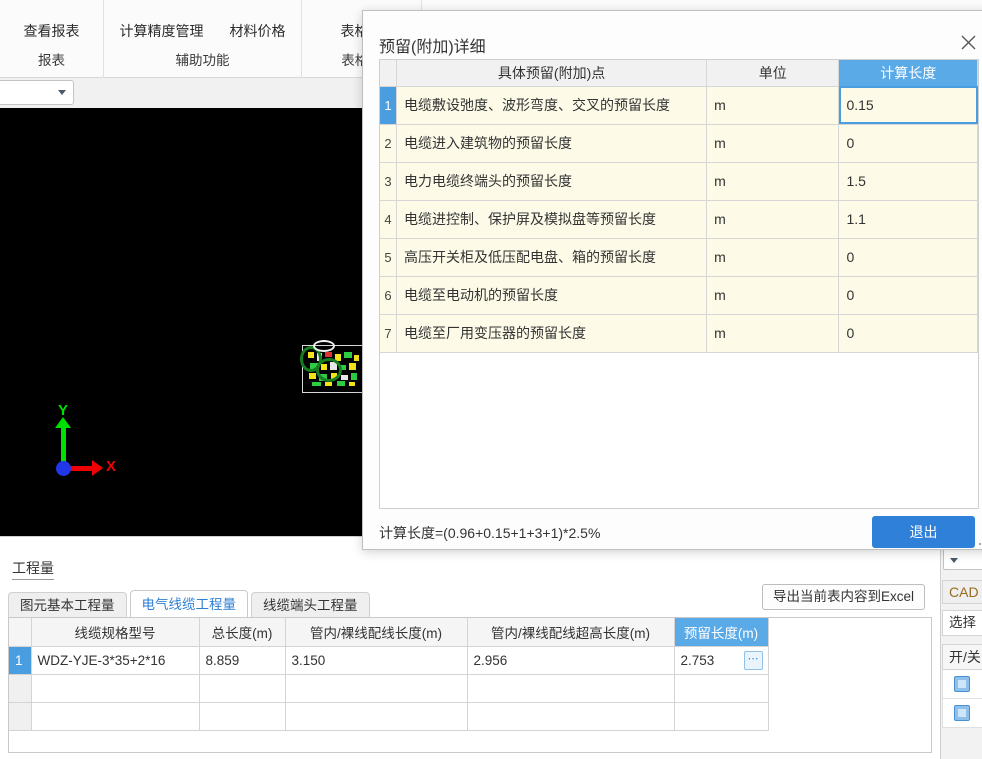  Describe the element at coordinates (162, 31) in the screenshot. I see `calc-precision-manage-button: 计算精度管理` at that location.